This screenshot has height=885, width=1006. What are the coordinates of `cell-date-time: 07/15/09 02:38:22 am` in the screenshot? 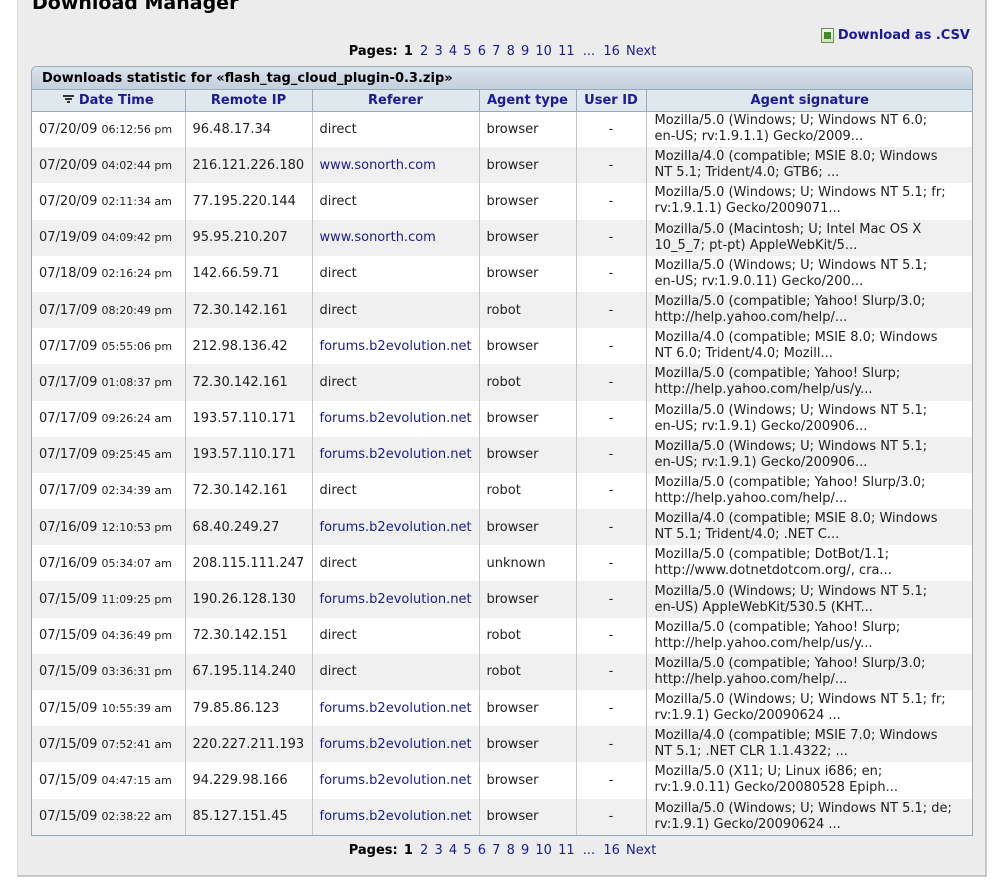 It's located at (108, 816).